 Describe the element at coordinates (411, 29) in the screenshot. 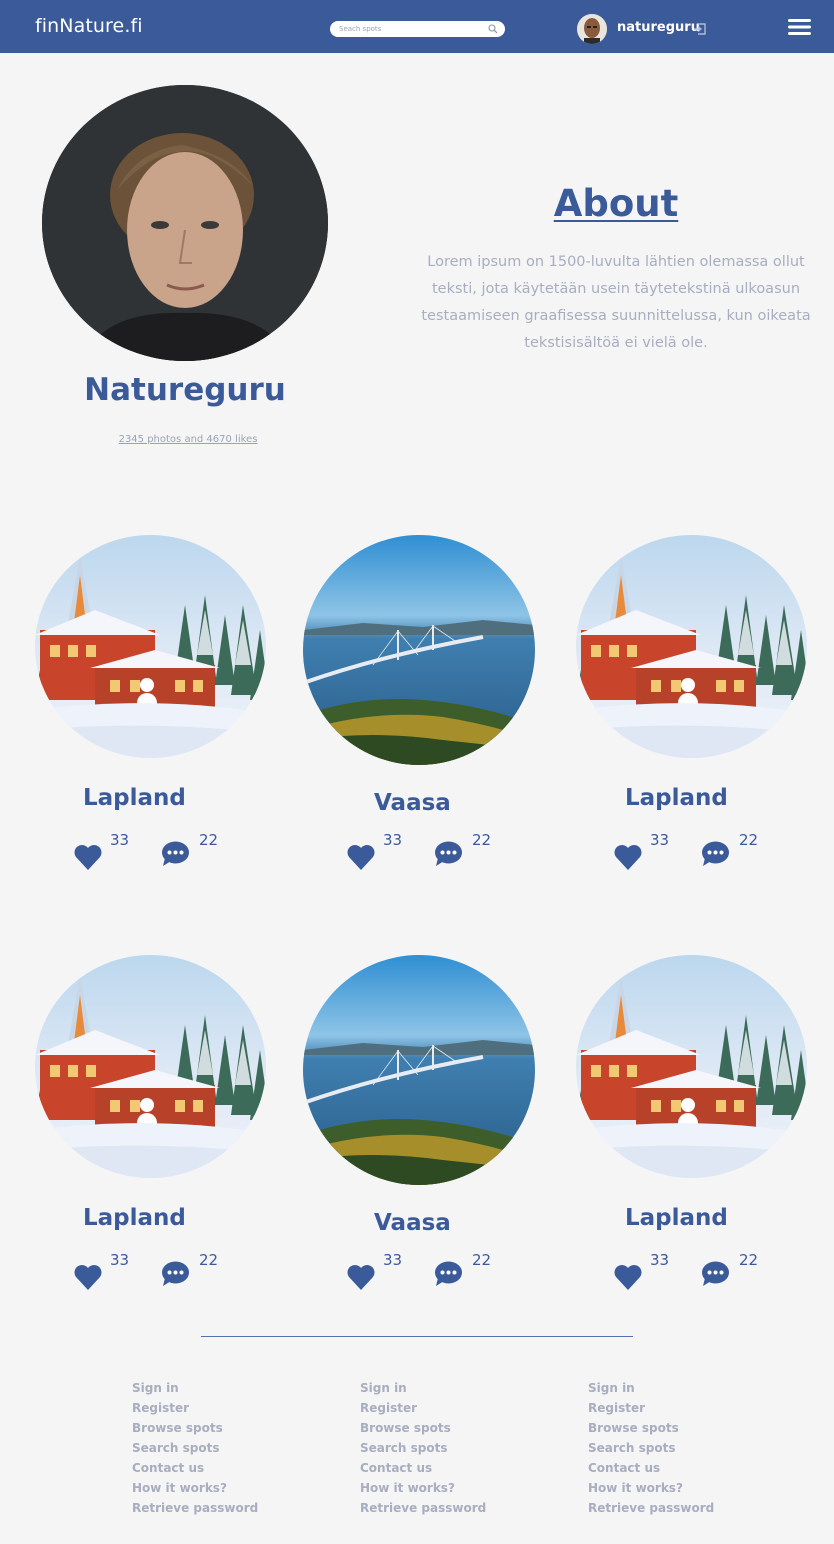

I see `search-input` at that location.